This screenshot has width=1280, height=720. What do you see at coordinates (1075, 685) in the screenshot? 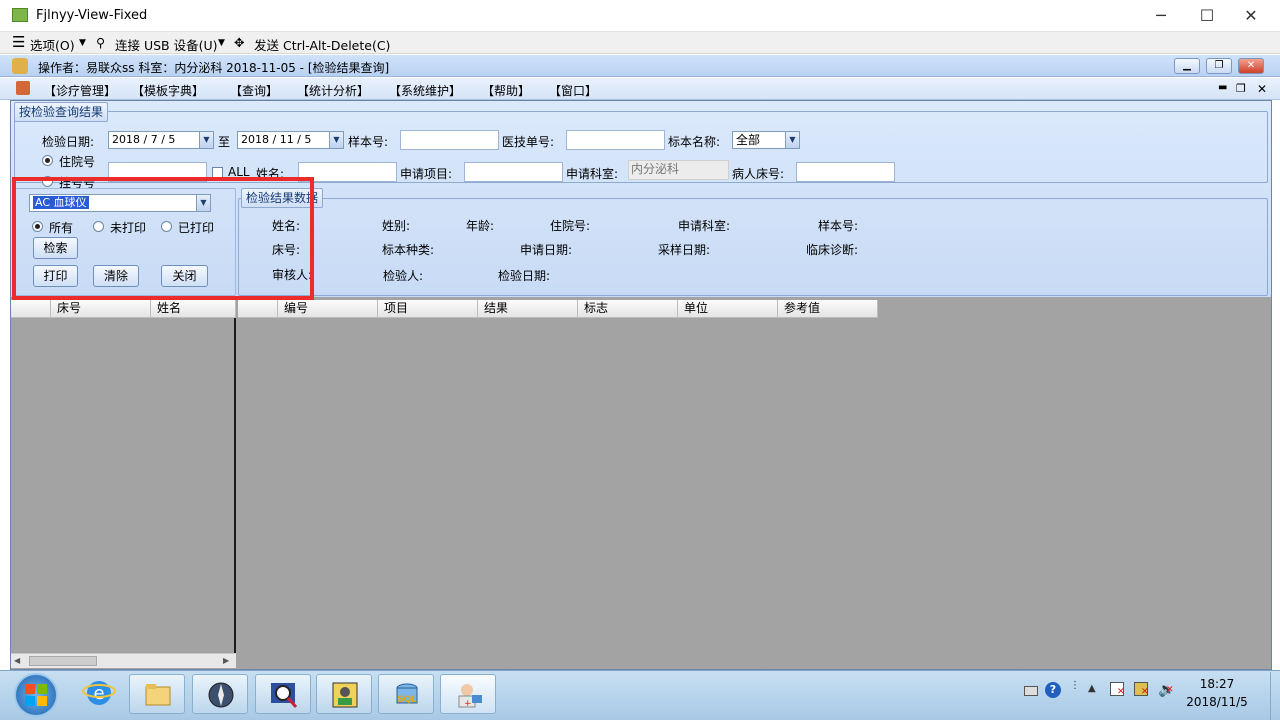
I see `tray-chevron-icon: ⋮` at bounding box center [1075, 685].